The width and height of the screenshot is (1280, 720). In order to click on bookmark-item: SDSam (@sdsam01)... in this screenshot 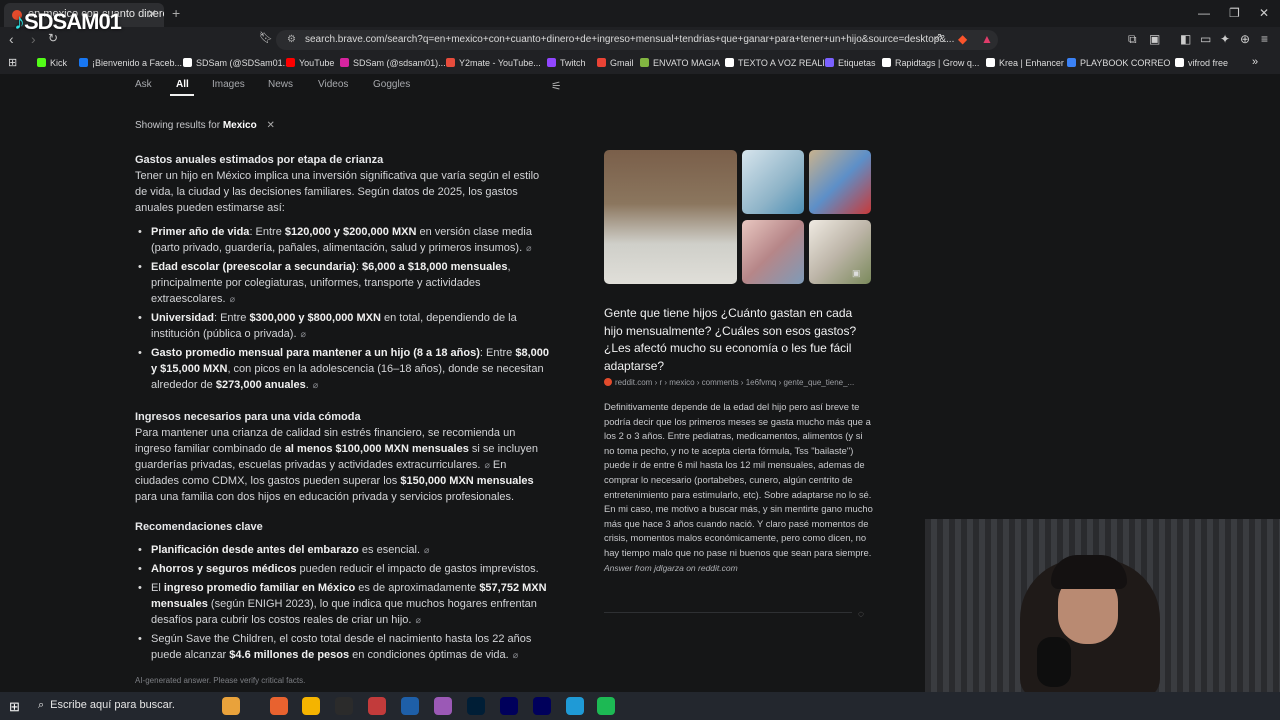, I will do `click(393, 63)`.